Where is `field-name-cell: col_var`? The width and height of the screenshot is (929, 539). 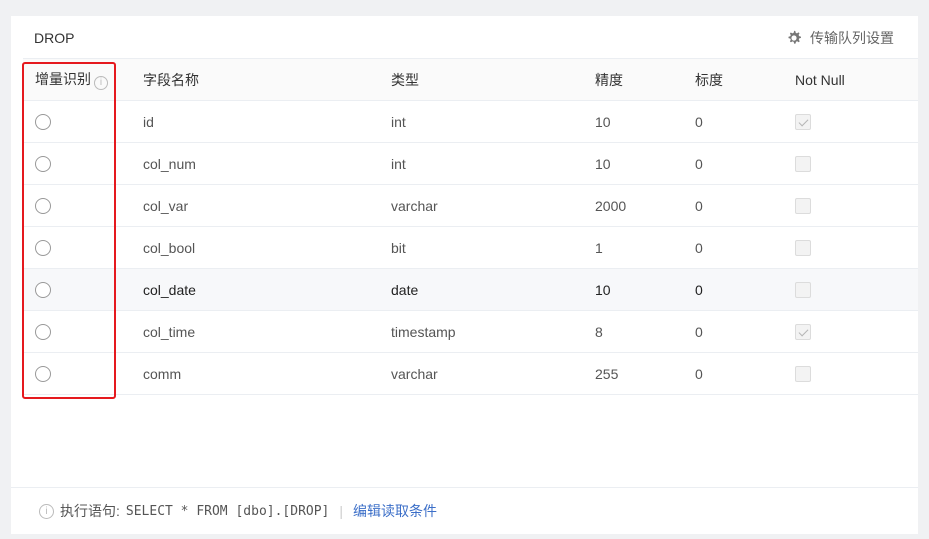
field-name-cell: col_var is located at coordinates (261, 205).